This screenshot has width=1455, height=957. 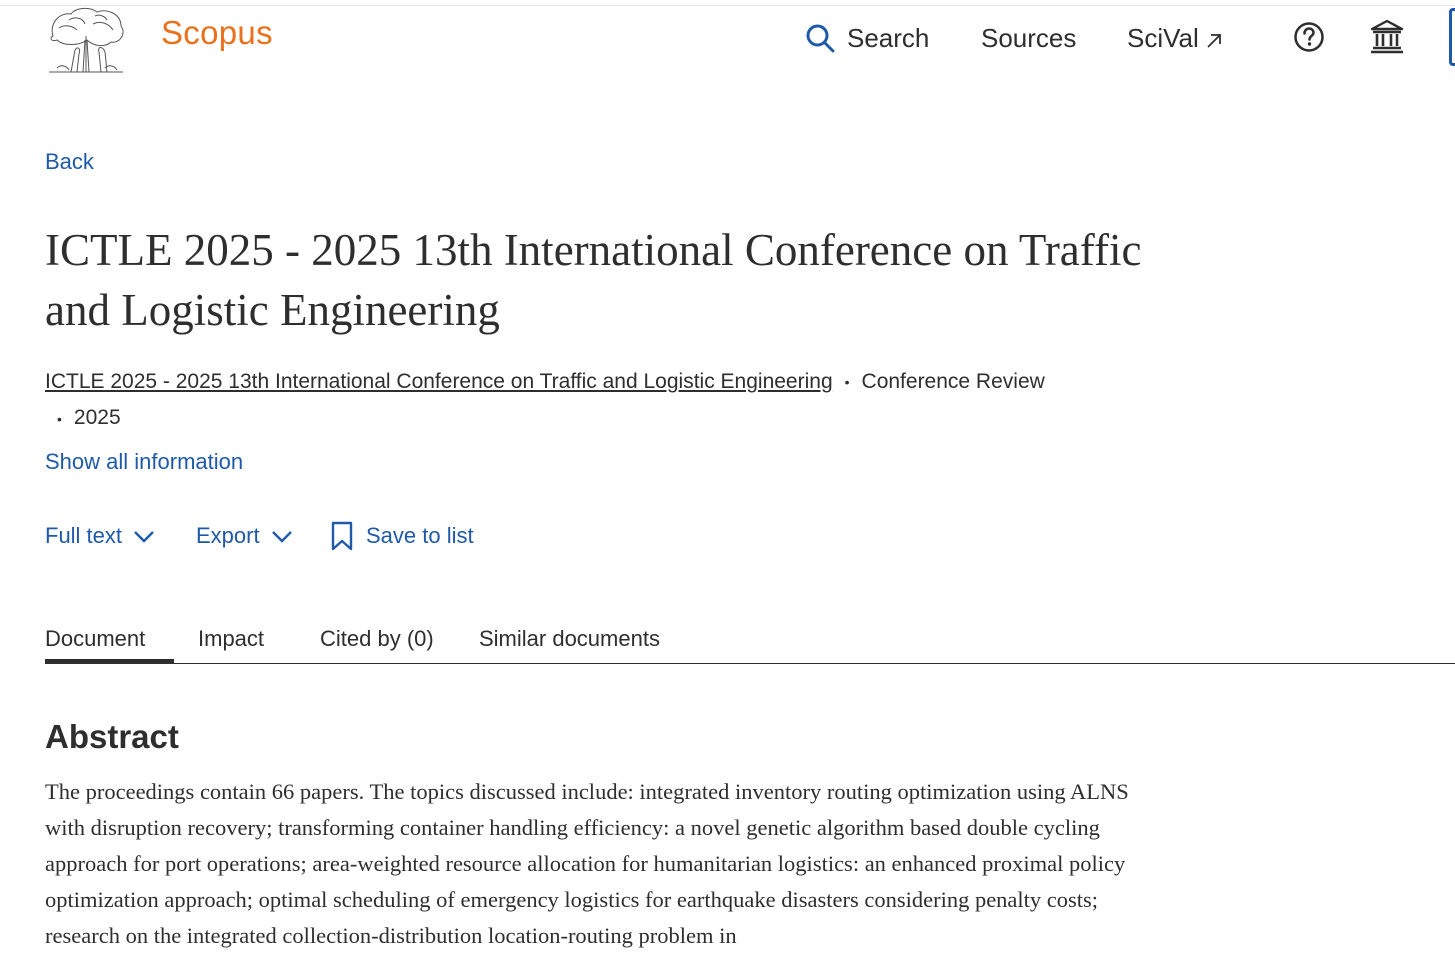 I want to click on nav-sources-label: Sources, so click(x=1029, y=37).